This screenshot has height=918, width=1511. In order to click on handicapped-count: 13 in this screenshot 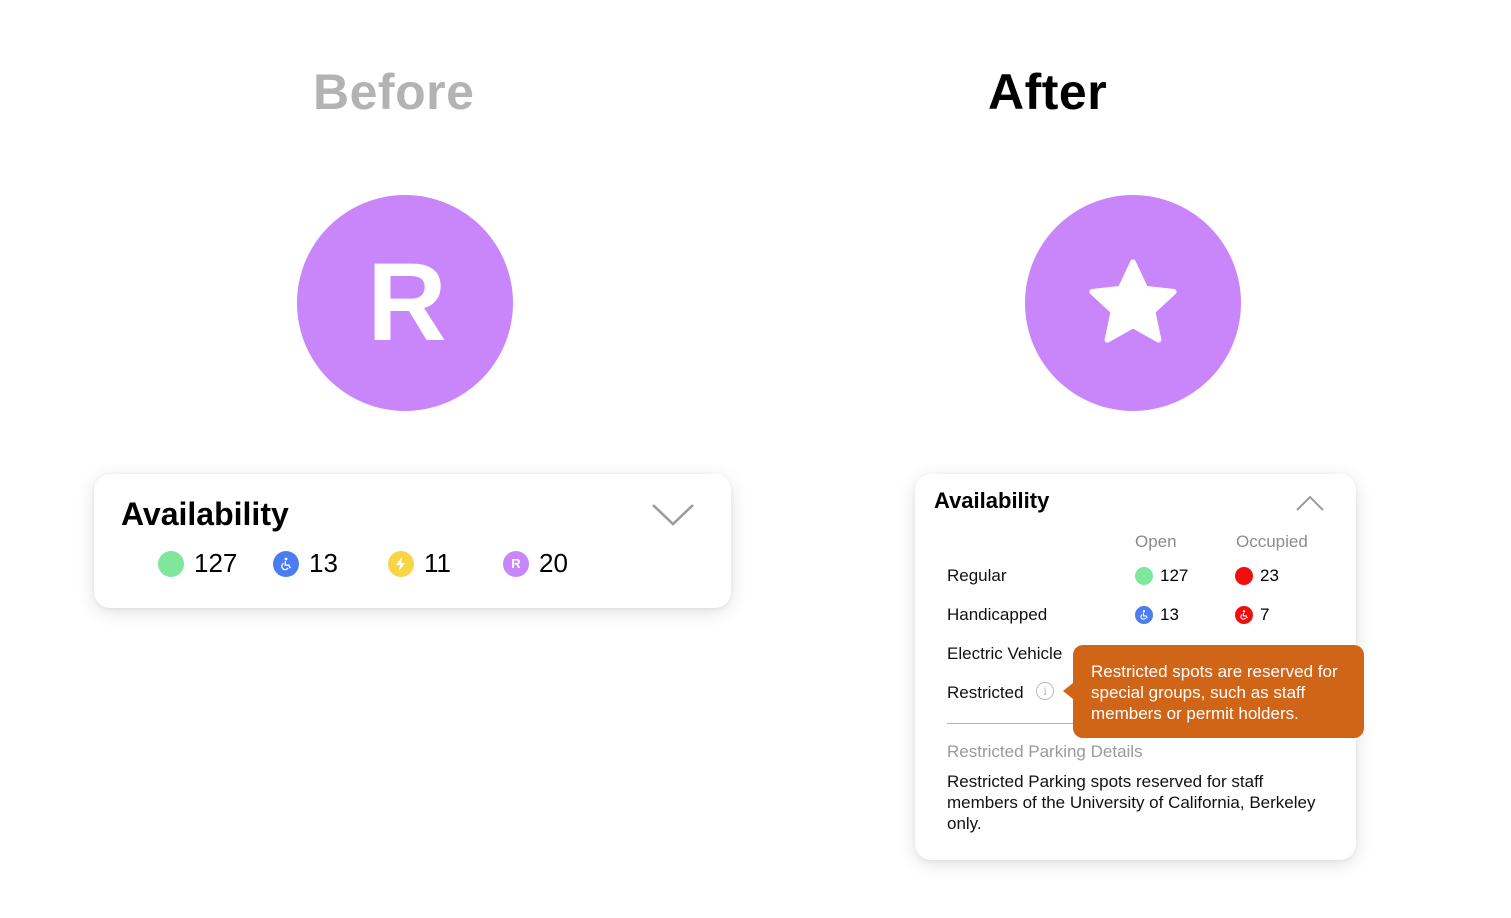, I will do `click(323, 563)`.